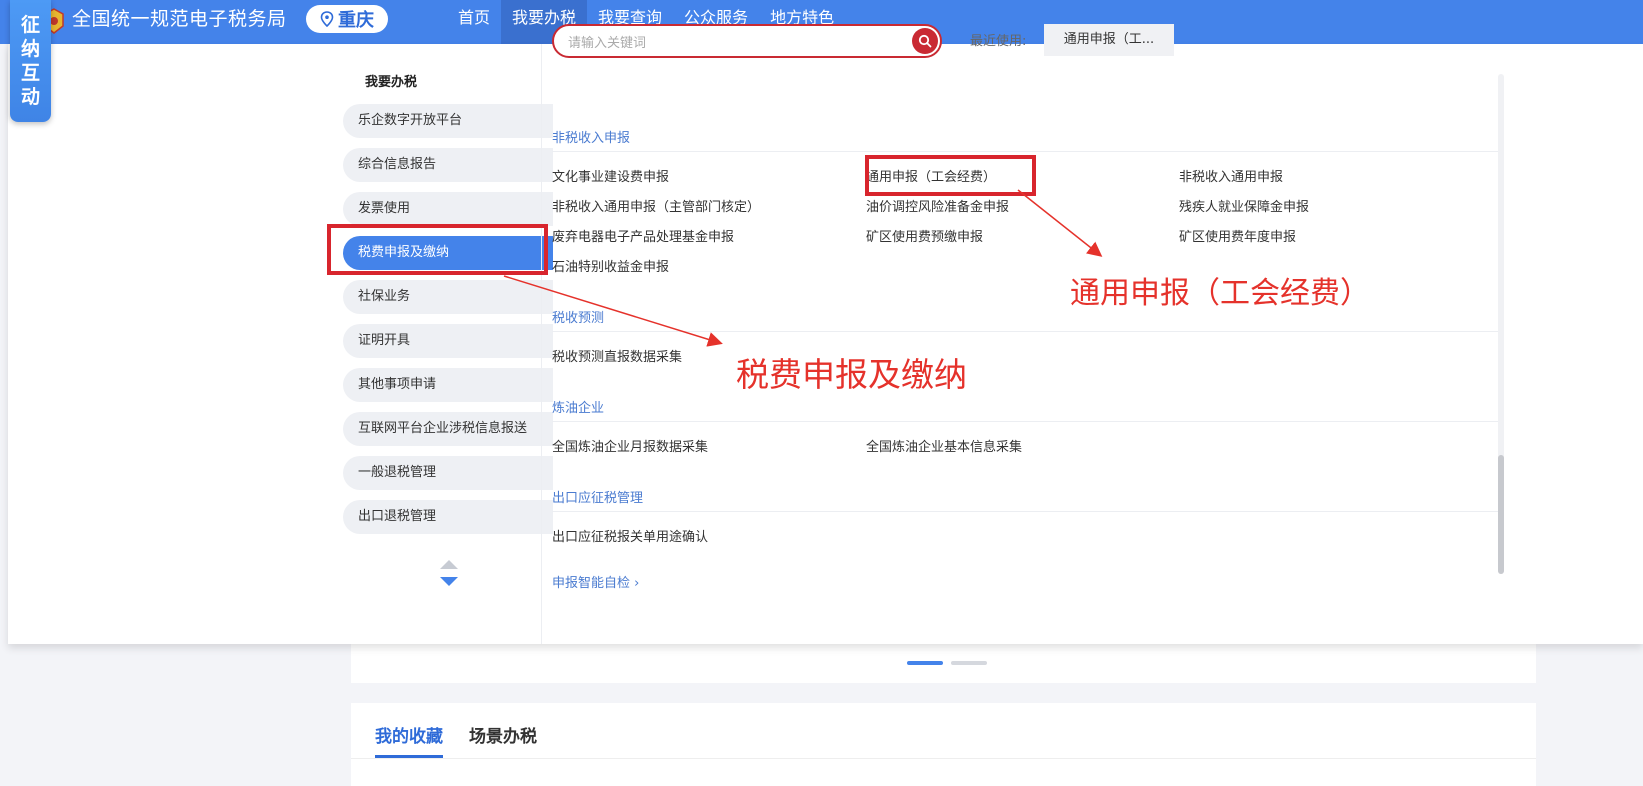 The height and width of the screenshot is (786, 1643). Describe the element at coordinates (474, 22) in the screenshot. I see `nav-home: 首页` at that location.